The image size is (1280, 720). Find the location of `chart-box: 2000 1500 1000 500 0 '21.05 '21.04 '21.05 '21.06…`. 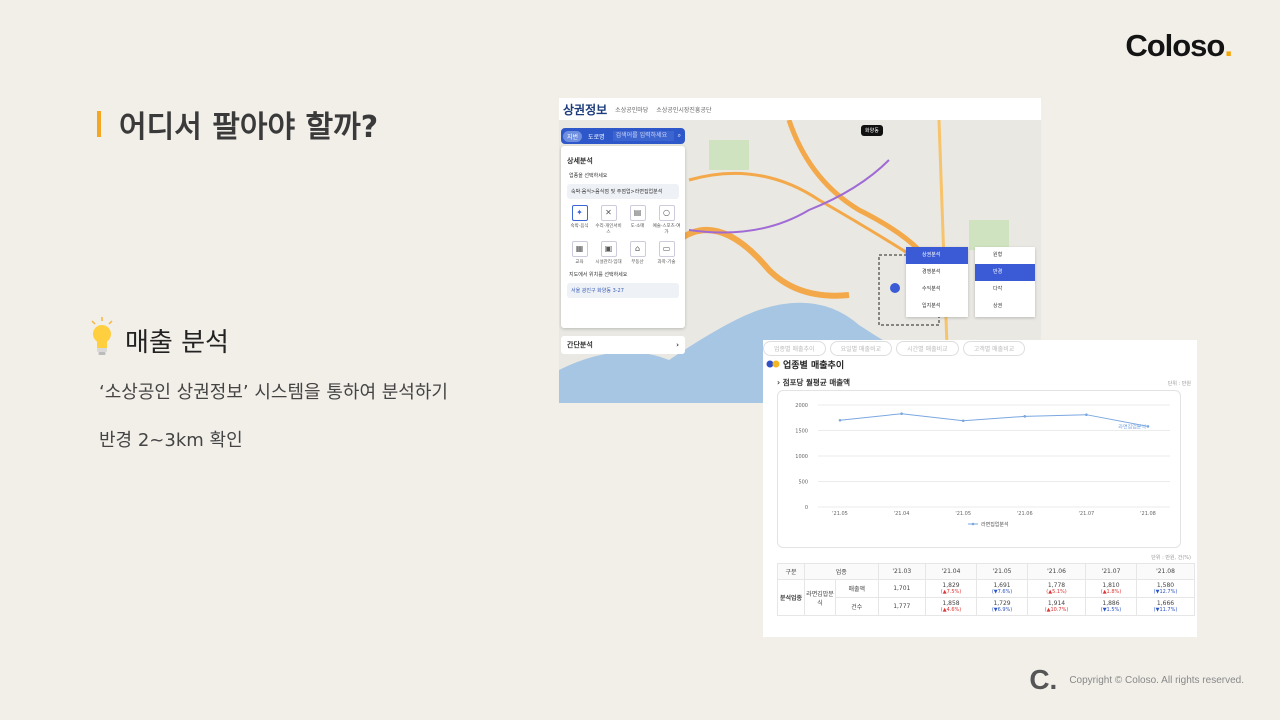

chart-box: 2000 1500 1000 500 0 '21.05 '21.04 '21.05 '21.06… is located at coordinates (979, 469).